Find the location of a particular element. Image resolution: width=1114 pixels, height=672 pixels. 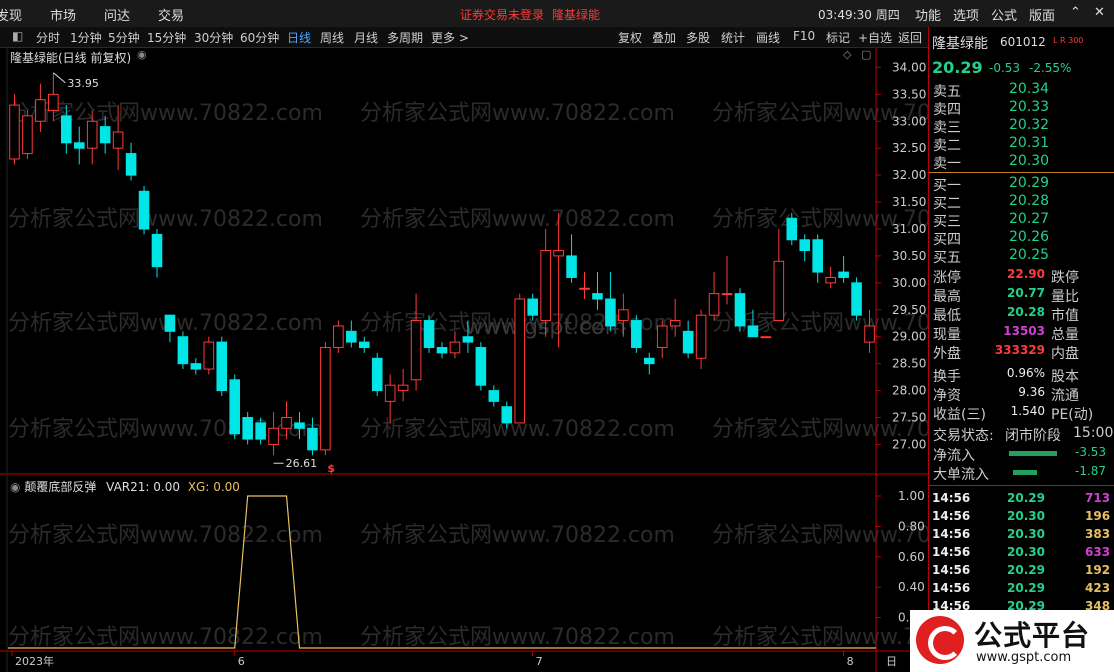

close-icon: ✕ is located at coordinates (1099, 12).